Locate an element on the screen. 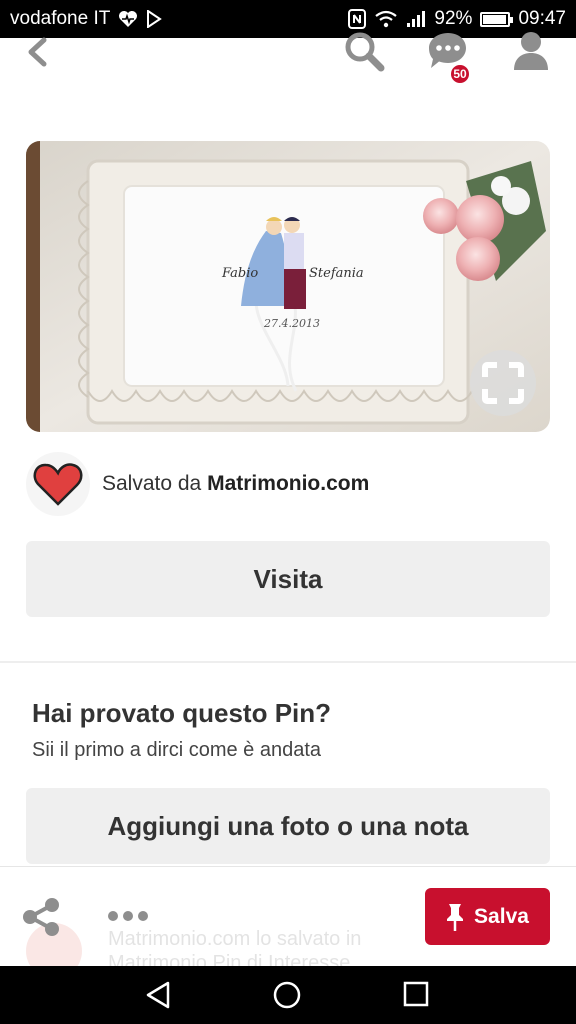 This screenshot has width=576, height=1024. faded-line-2: Matrimonio Pin di Interesse is located at coordinates (229, 959).